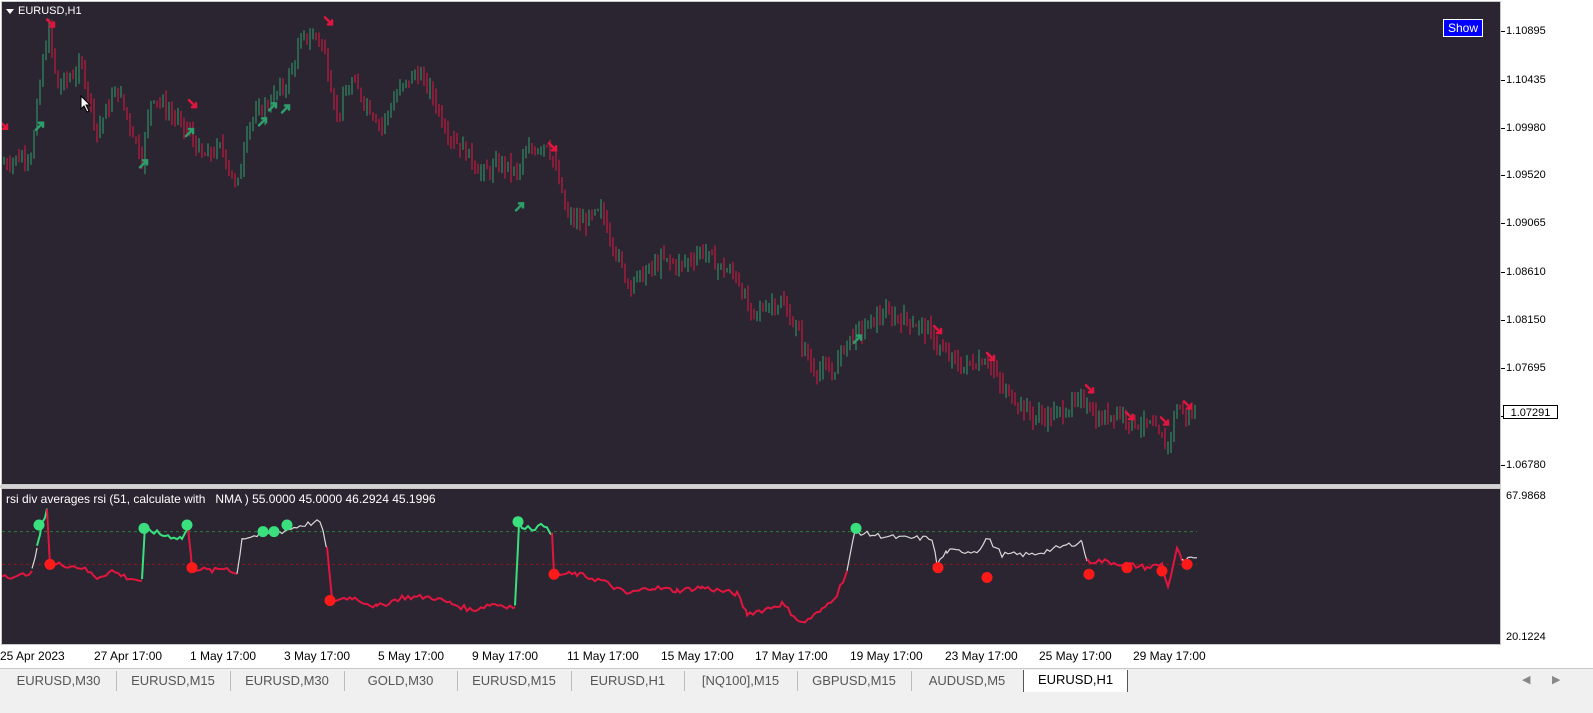 The height and width of the screenshot is (713, 1593). Describe the element at coordinates (1526, 368) in the screenshot. I see `price-axis-label: 1.07695` at that location.